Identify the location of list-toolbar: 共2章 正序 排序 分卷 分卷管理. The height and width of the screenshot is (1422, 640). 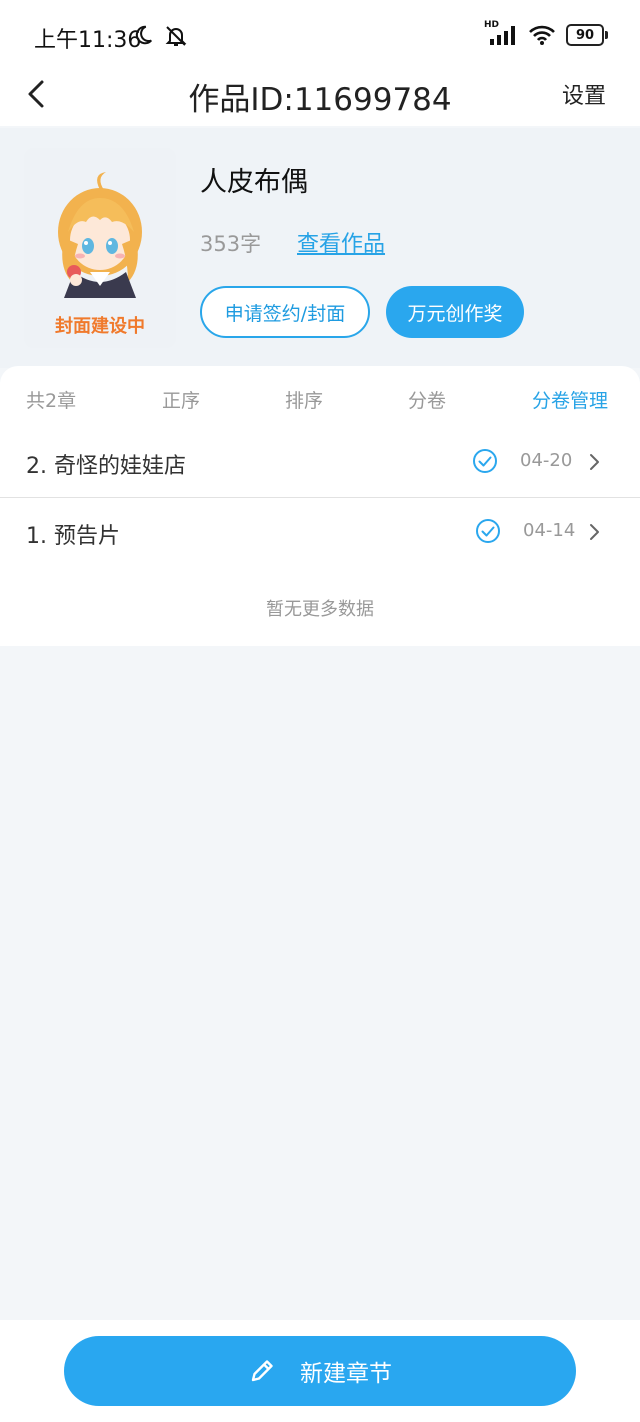
(320, 398).